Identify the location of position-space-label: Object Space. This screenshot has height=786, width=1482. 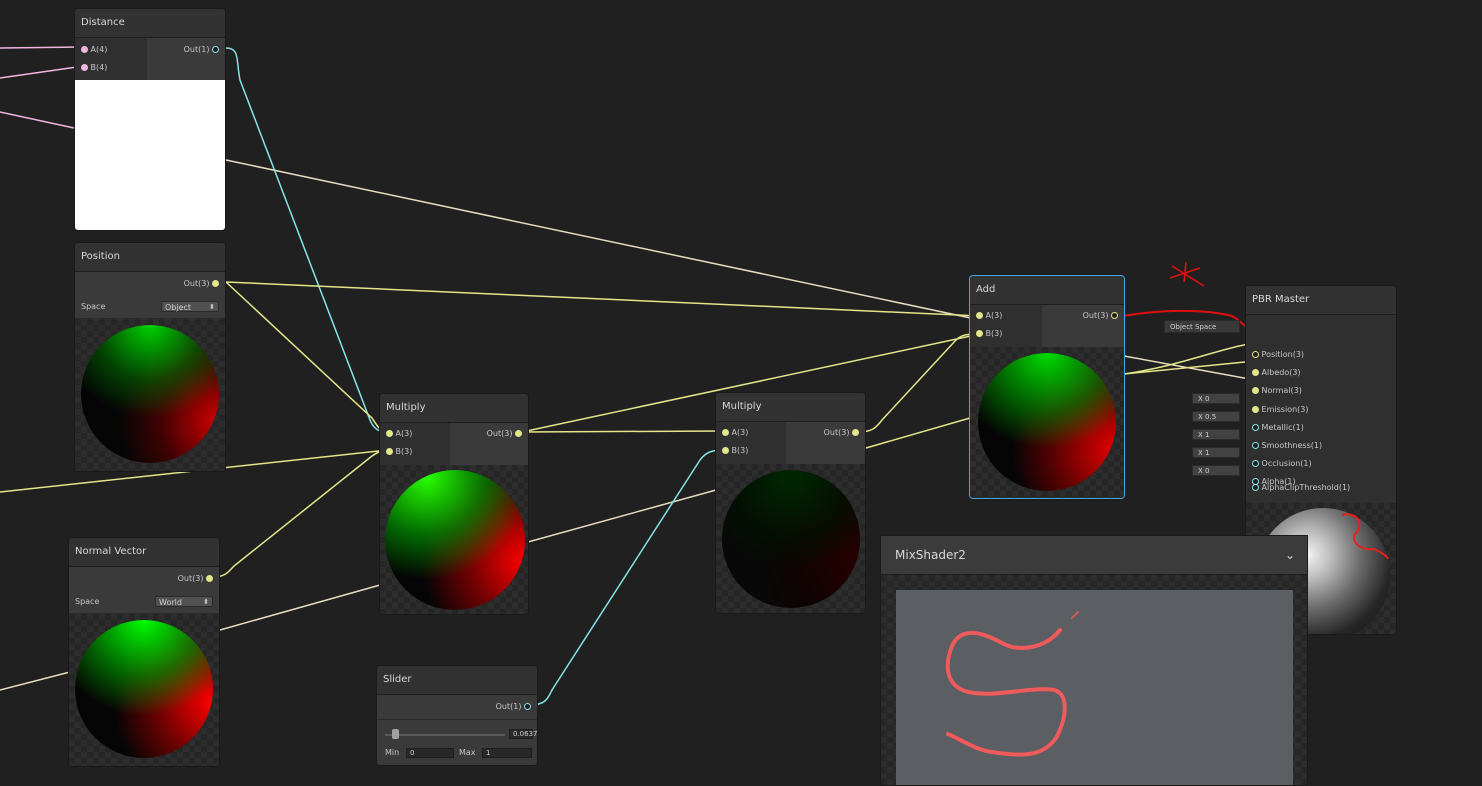
(1193, 327).